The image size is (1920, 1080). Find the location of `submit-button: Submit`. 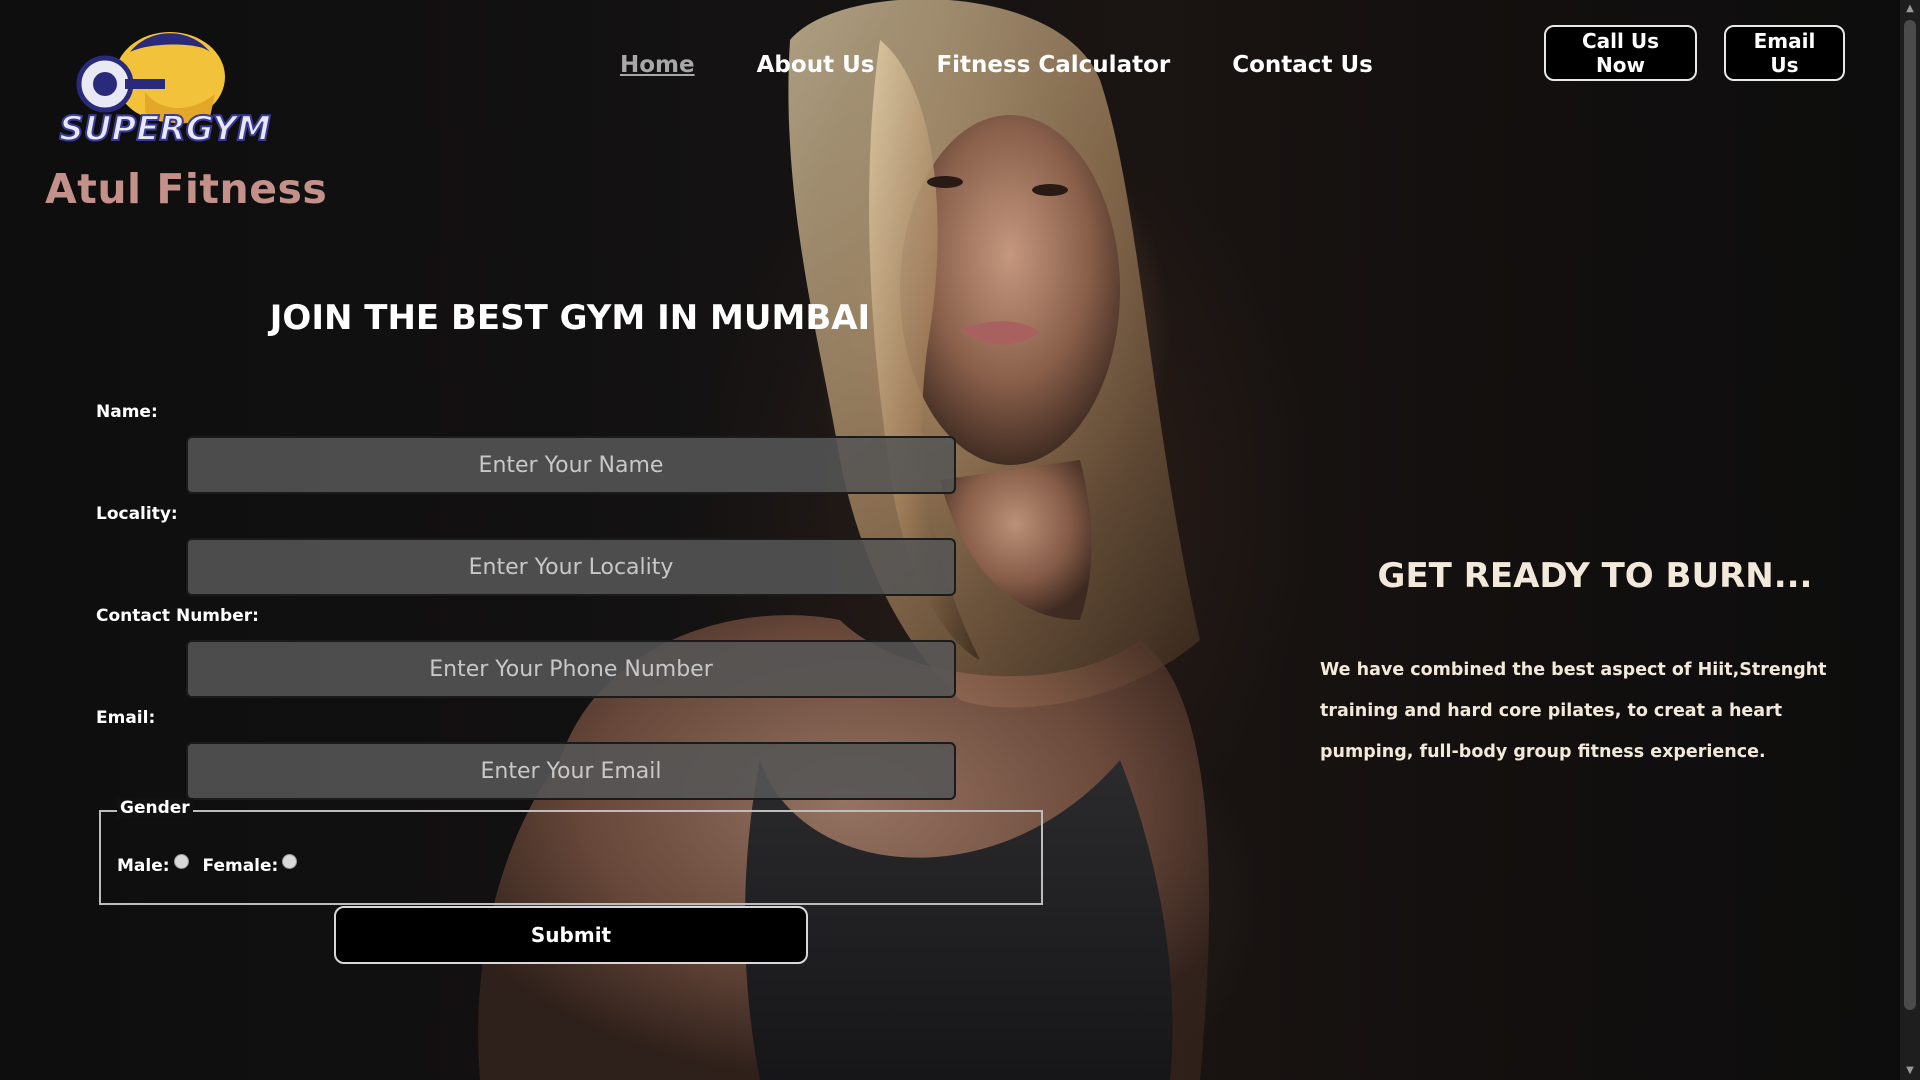

submit-button: Submit is located at coordinates (571, 935).